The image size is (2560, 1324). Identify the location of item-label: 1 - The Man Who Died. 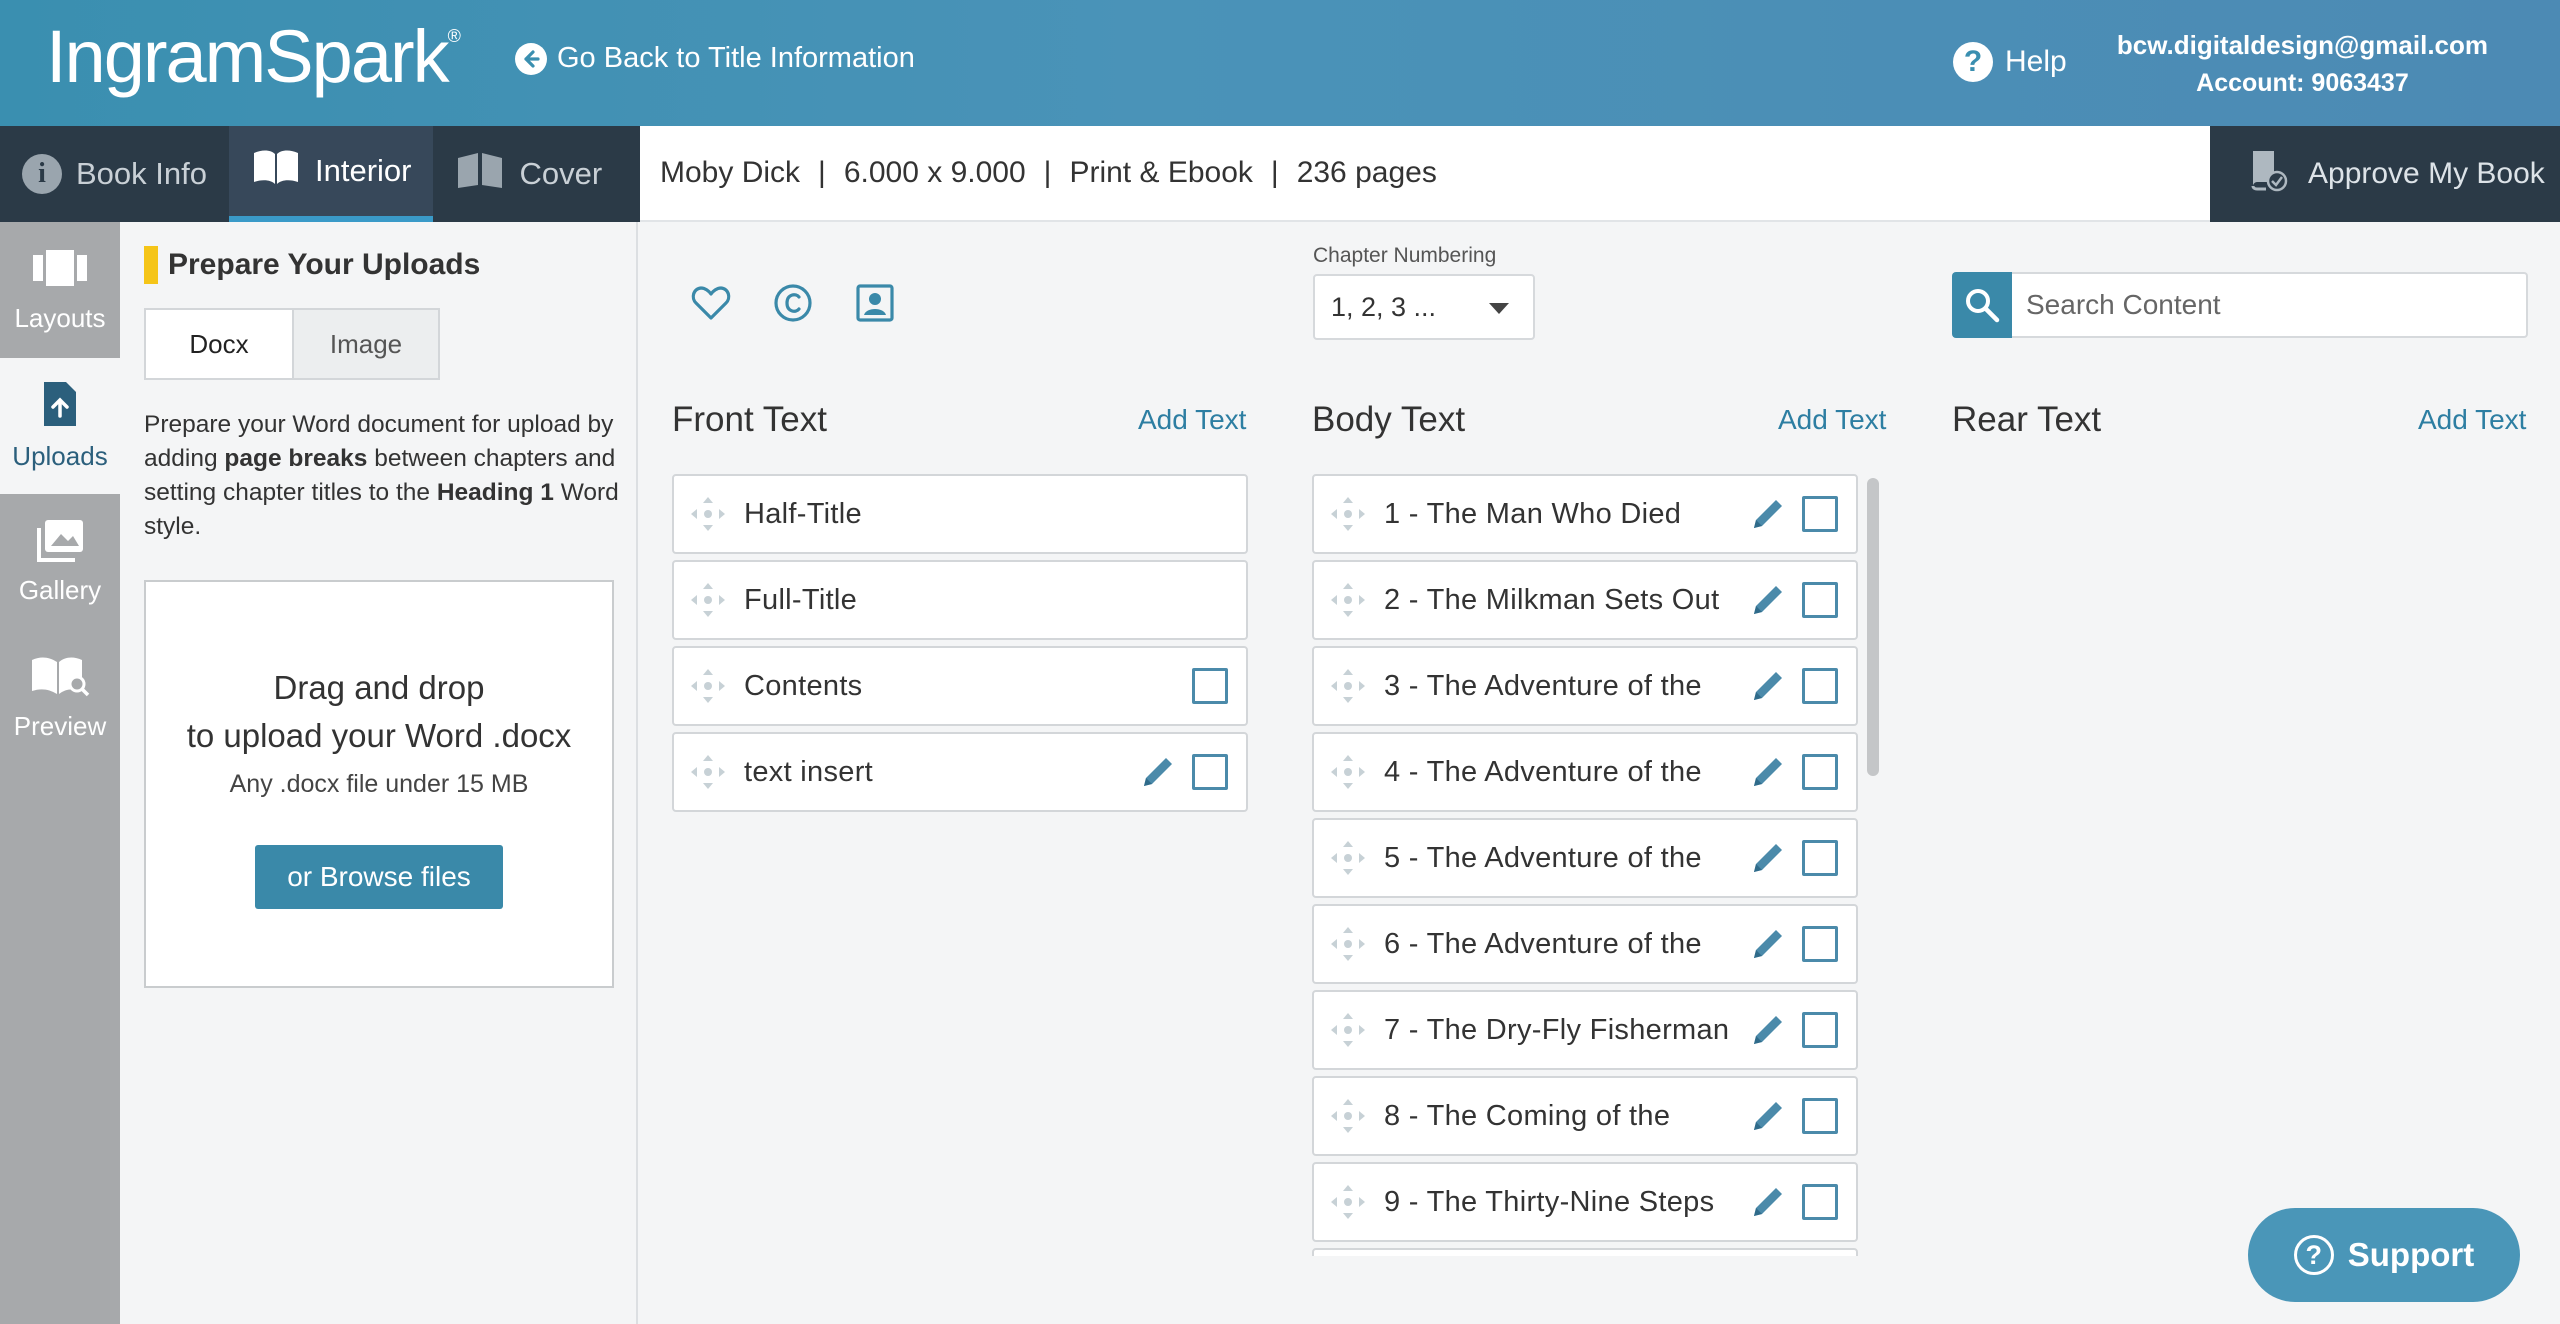
(1533, 513).